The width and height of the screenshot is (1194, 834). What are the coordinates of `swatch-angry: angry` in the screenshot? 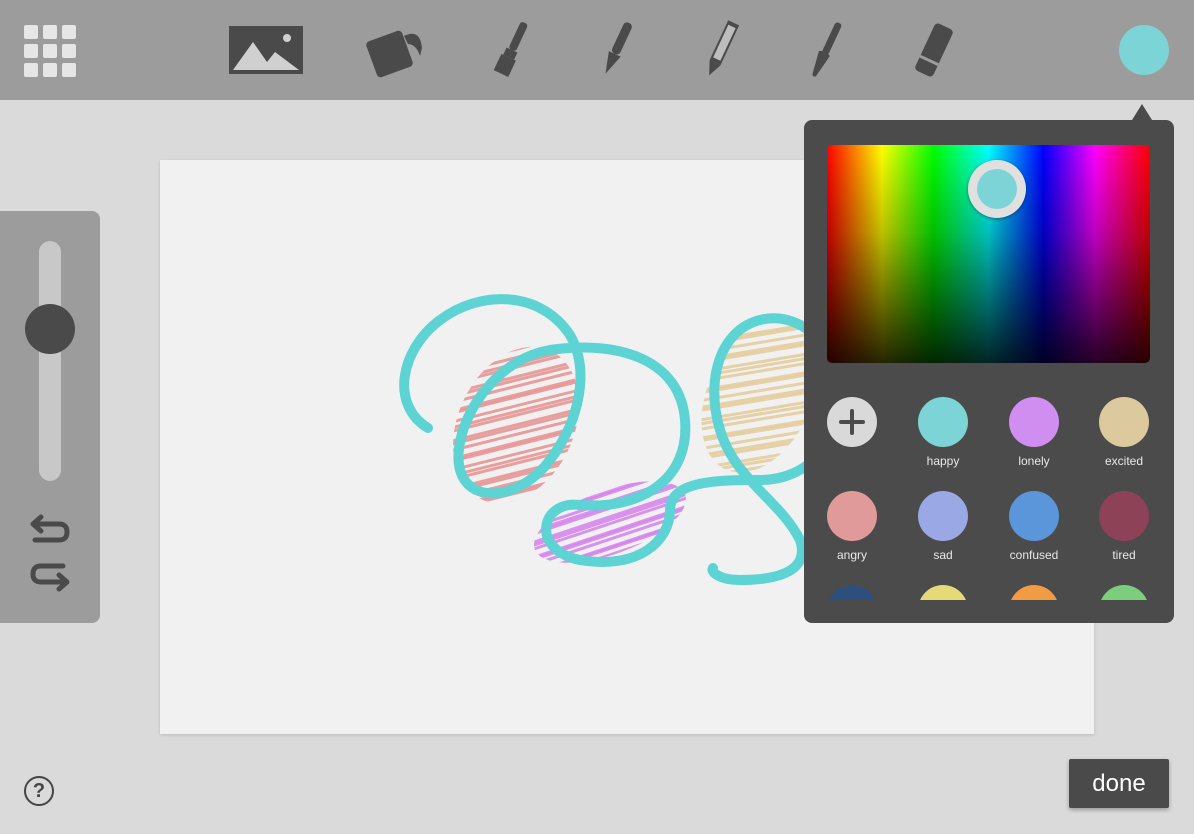 It's located at (852, 526).